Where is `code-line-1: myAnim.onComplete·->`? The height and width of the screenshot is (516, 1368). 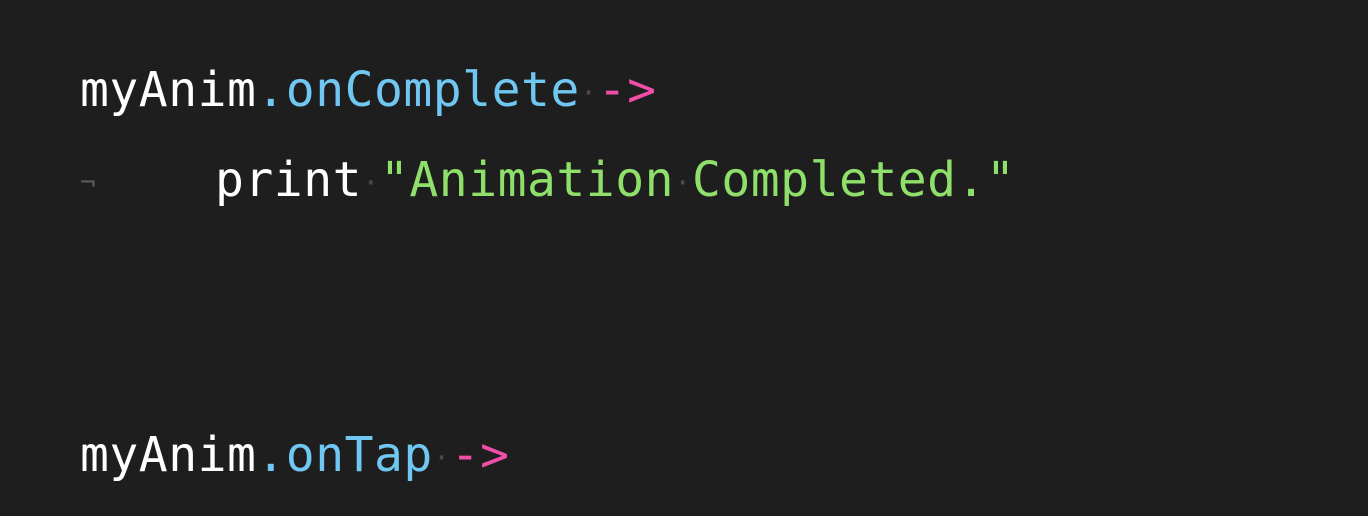 code-line-1: myAnim.onComplete·-> is located at coordinates (368, 90).